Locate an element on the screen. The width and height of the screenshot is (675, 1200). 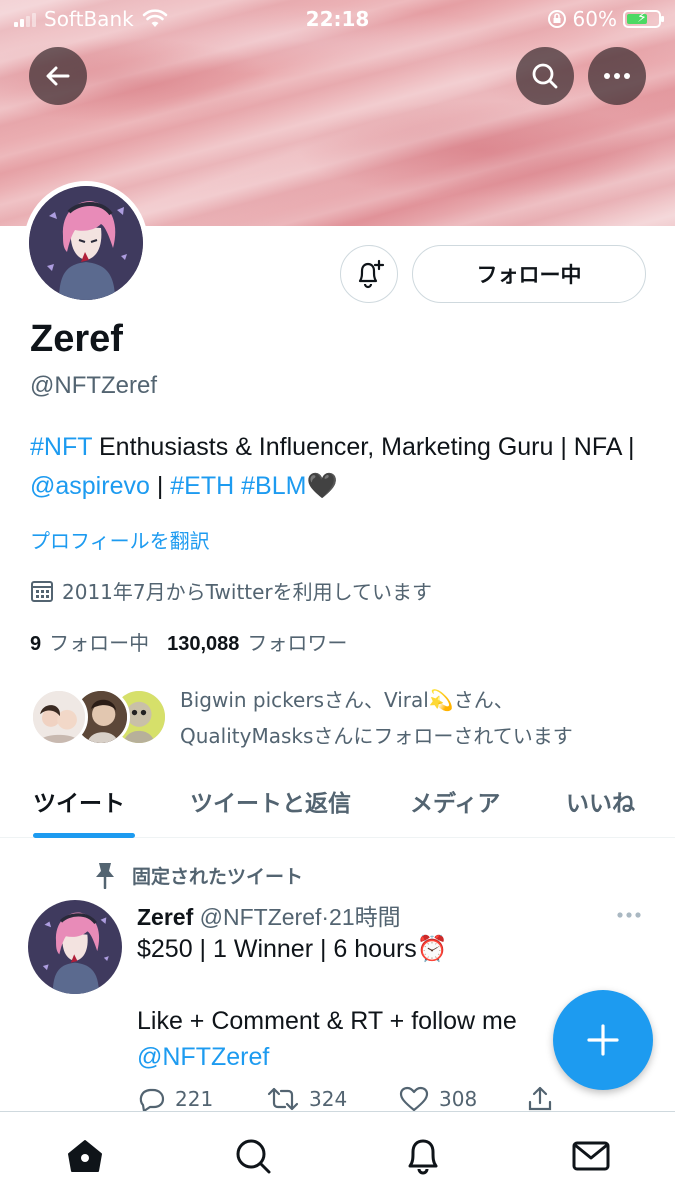
tweet-author-handle: @NFTZeref is located at coordinates (261, 917).